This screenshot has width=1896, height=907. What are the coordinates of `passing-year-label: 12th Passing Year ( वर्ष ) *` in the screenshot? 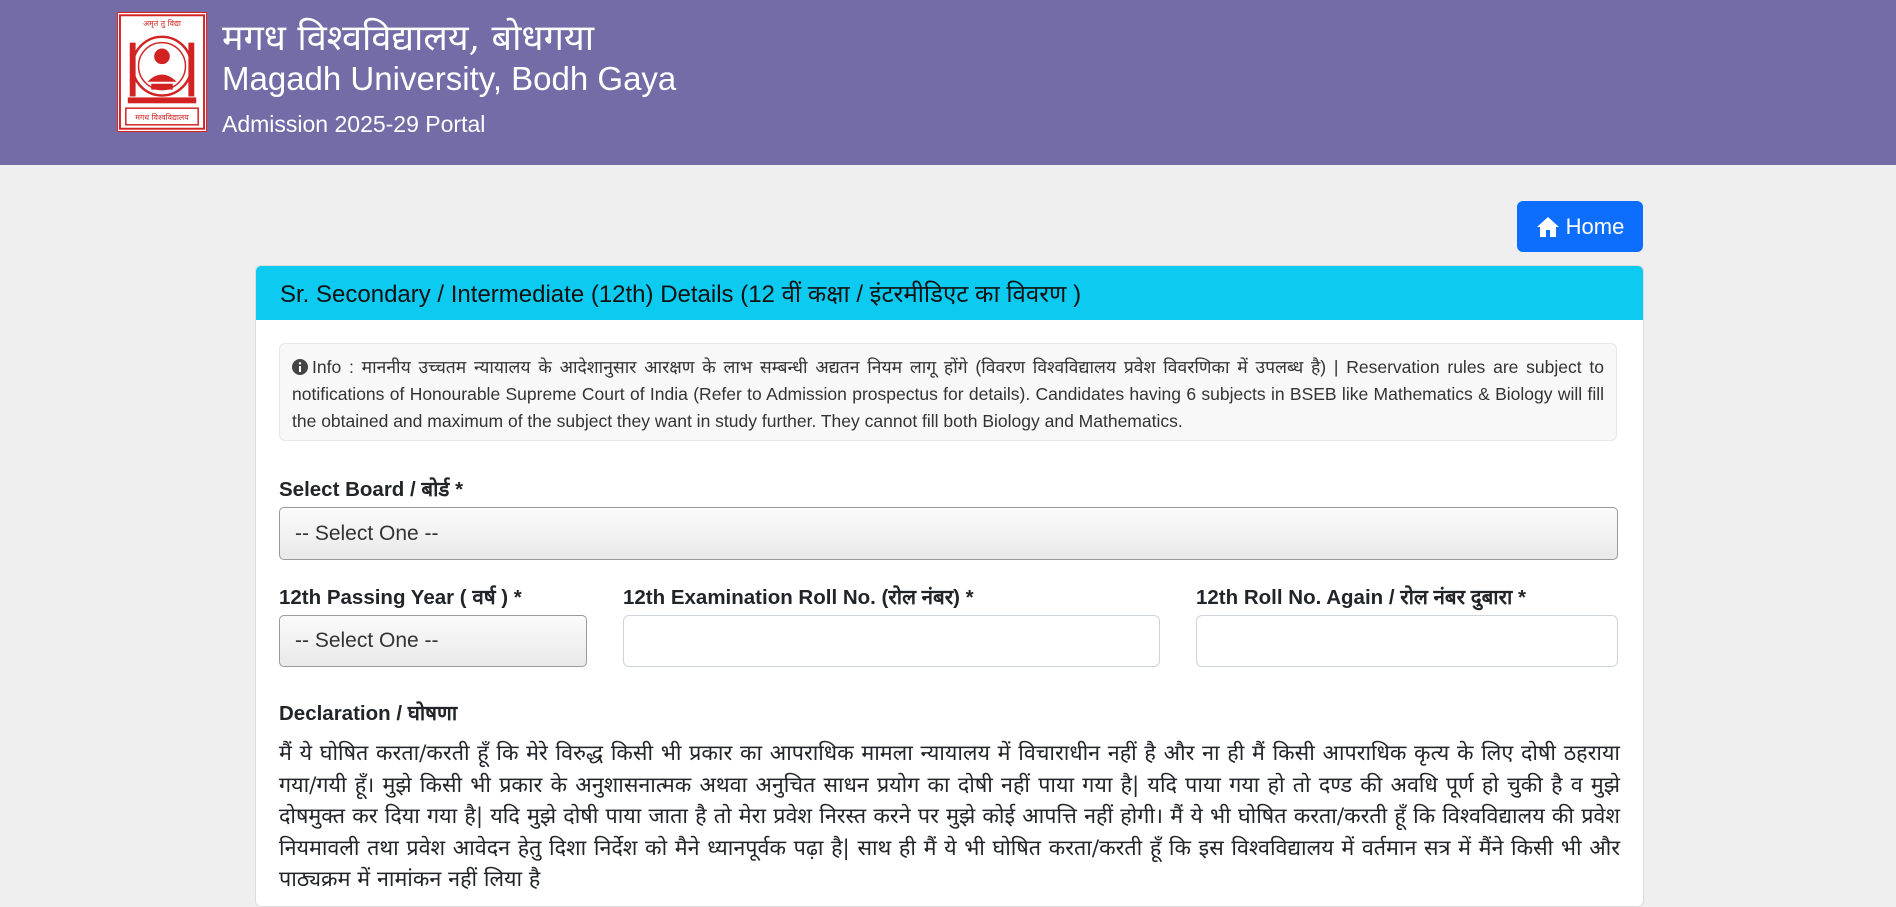 It's located at (400, 597).